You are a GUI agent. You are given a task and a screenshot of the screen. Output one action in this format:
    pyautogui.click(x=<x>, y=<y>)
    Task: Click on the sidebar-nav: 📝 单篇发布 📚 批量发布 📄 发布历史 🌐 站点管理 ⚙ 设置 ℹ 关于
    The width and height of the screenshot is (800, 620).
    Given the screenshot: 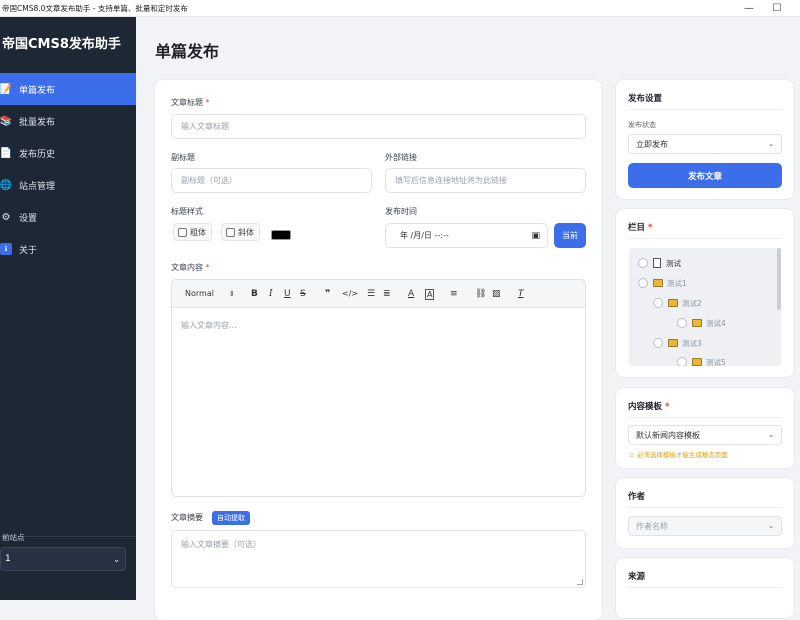 What is the action you would take?
    pyautogui.click(x=68, y=169)
    